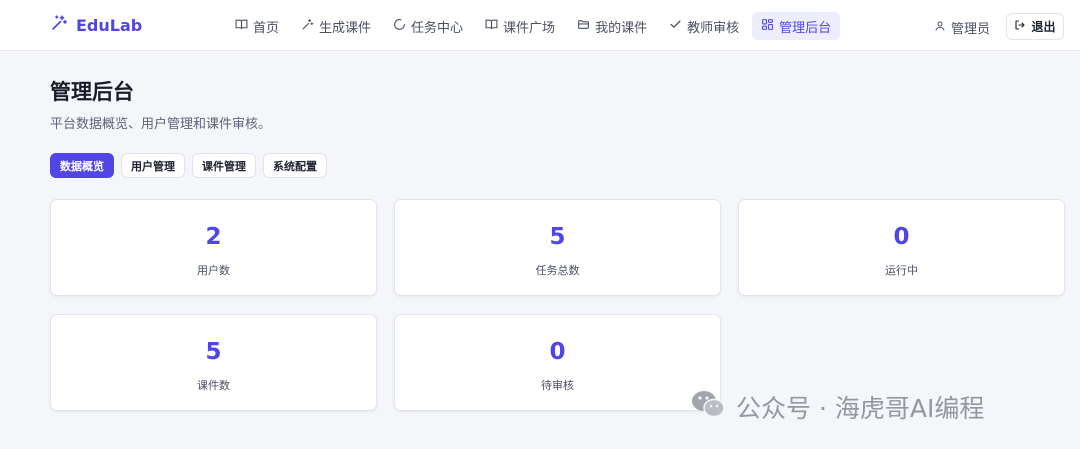  What do you see at coordinates (213, 270) in the screenshot?
I see `stat-label: 用户数` at bounding box center [213, 270].